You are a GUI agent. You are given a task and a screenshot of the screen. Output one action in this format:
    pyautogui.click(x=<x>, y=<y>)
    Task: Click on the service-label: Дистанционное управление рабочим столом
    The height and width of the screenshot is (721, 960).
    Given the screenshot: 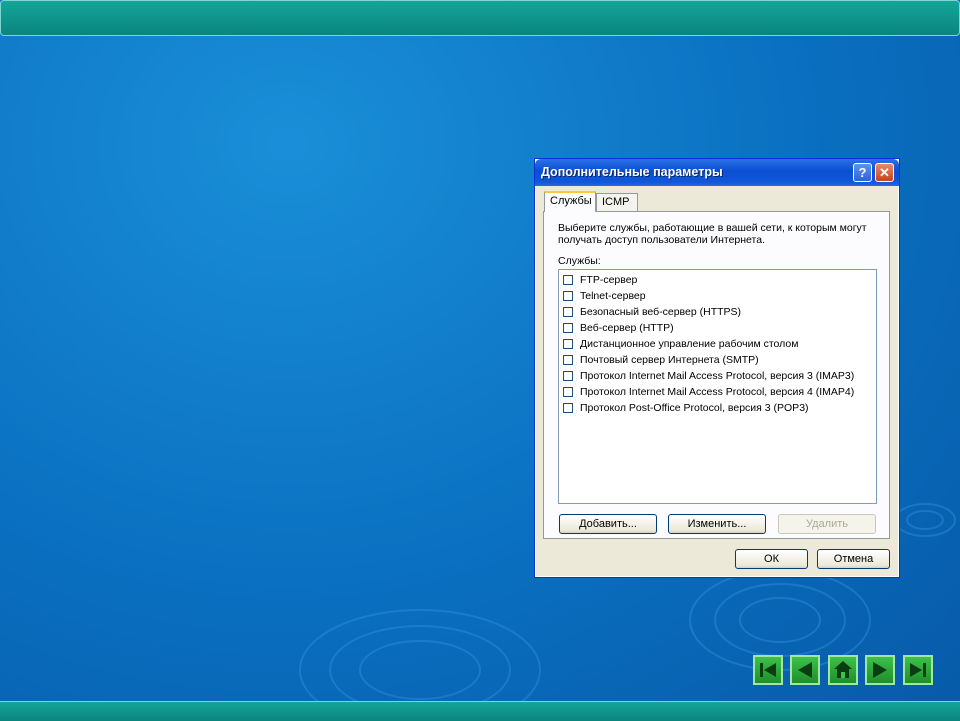 What is the action you would take?
    pyautogui.click(x=689, y=343)
    